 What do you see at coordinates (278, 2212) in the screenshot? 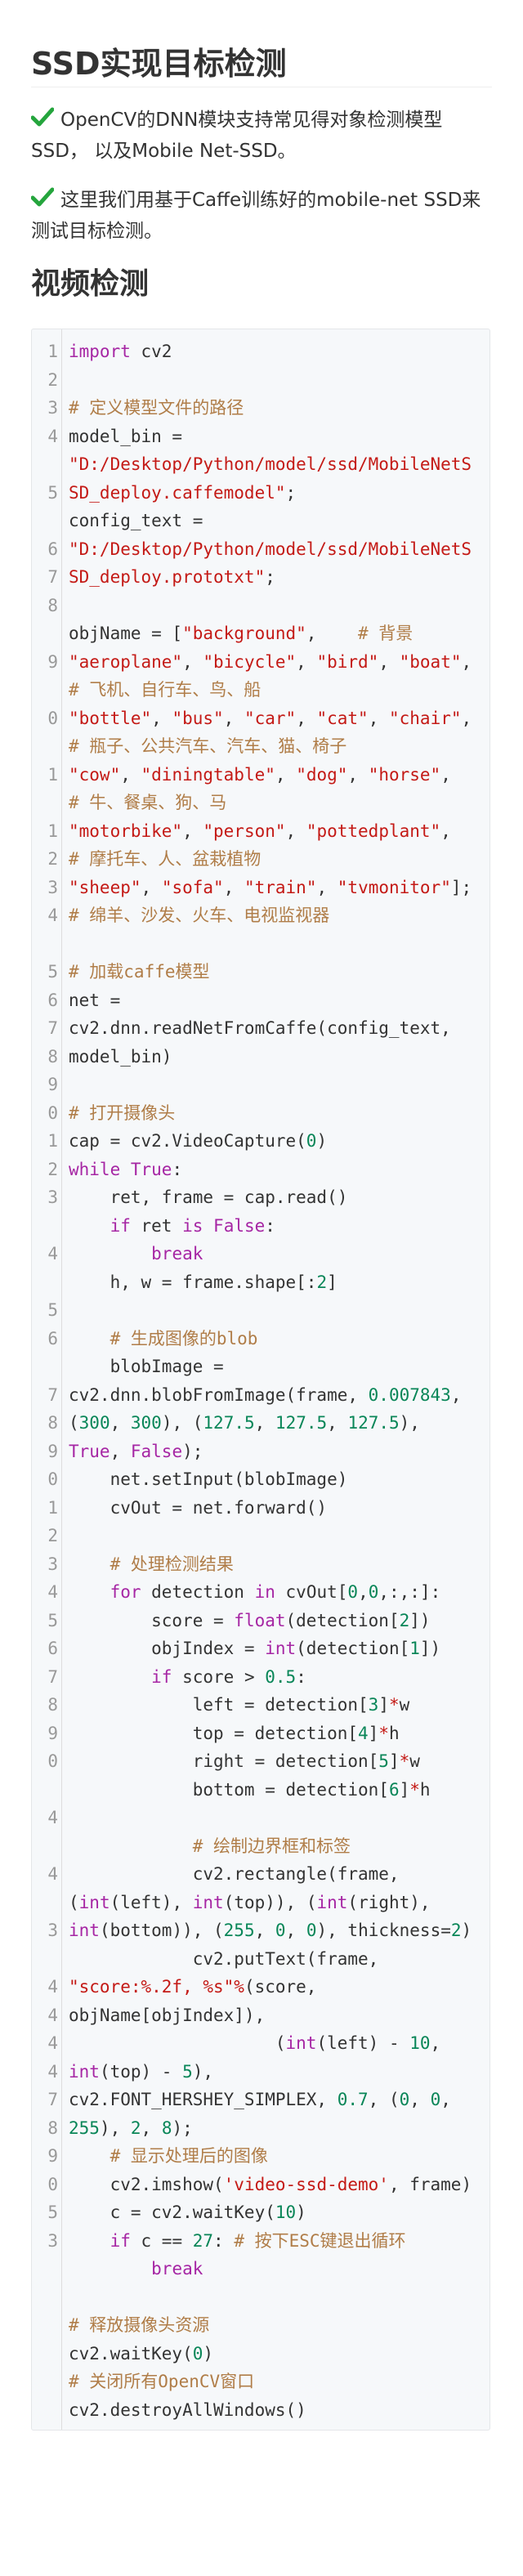
I see `code-line: c = cv2.waitKey(10)` at bounding box center [278, 2212].